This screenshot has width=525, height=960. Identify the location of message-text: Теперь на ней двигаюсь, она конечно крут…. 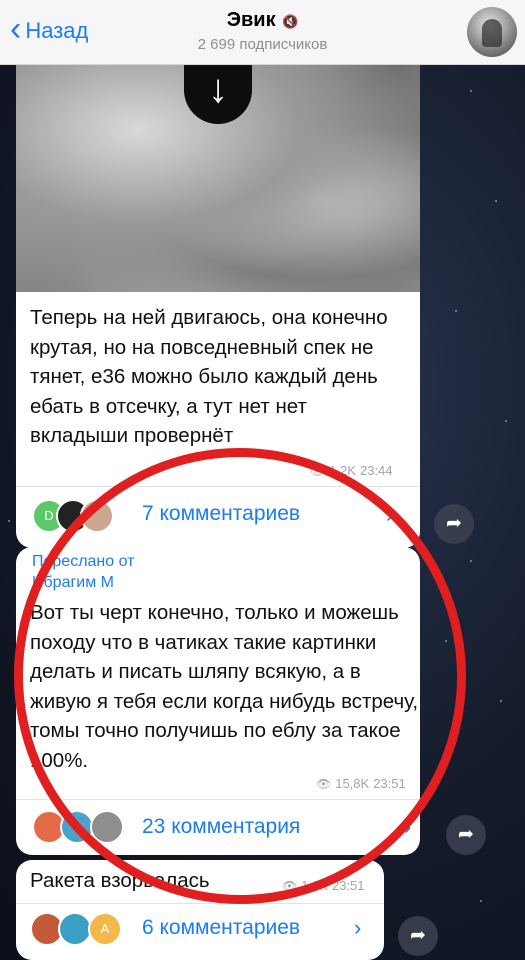
(209, 376).